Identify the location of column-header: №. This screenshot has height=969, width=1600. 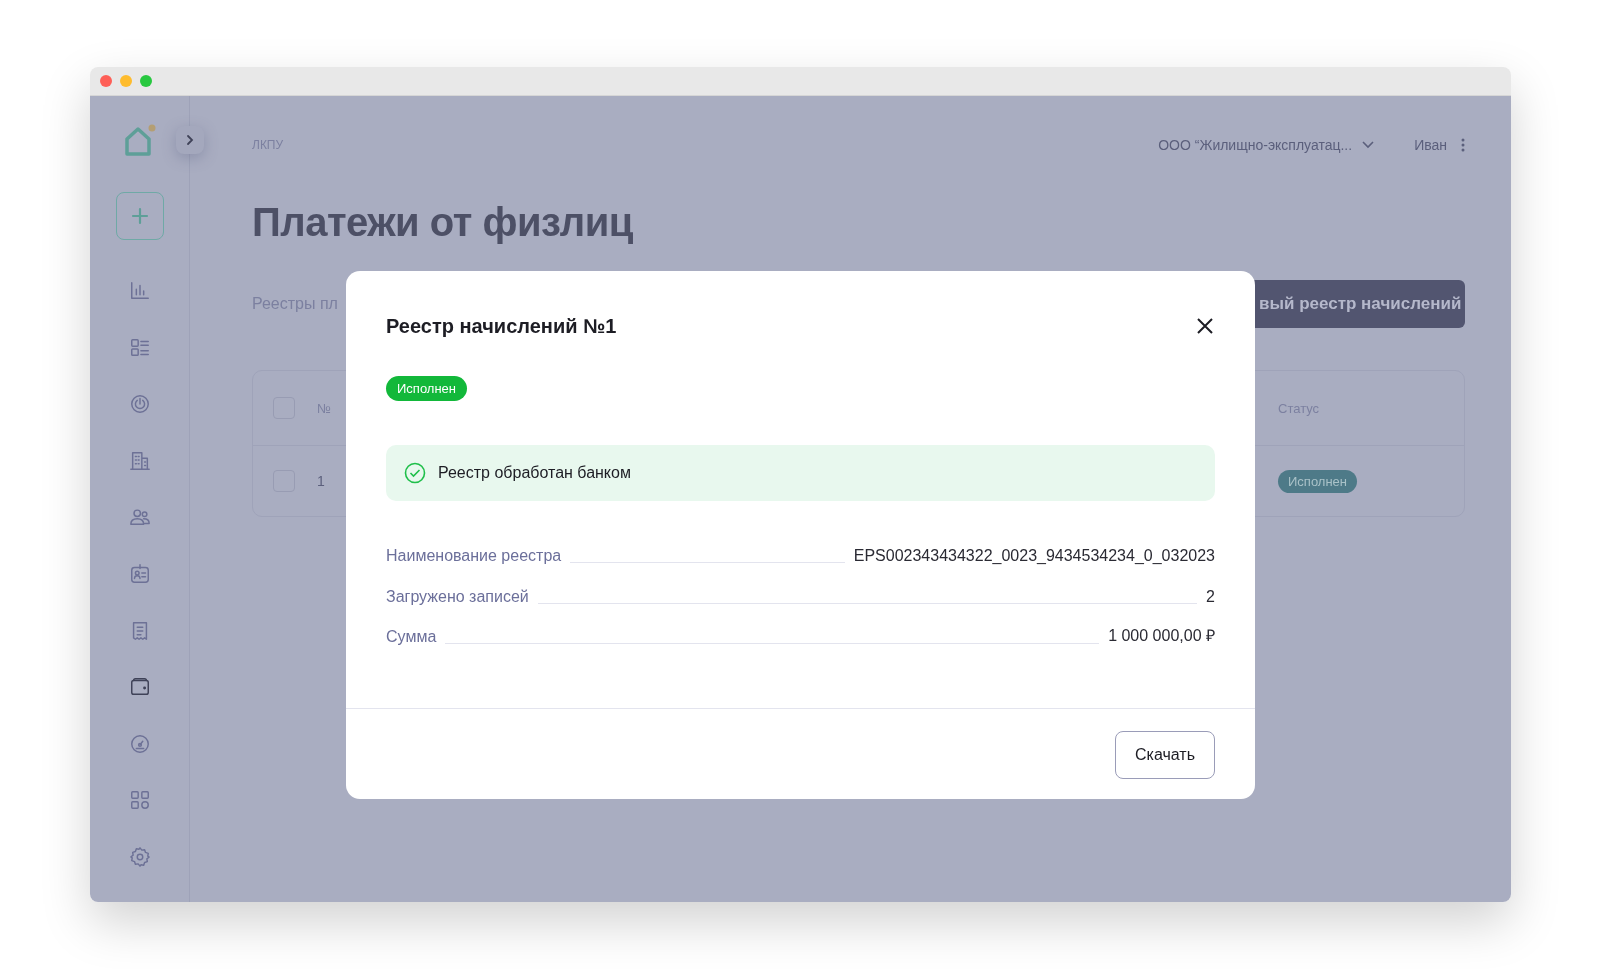
(324, 408).